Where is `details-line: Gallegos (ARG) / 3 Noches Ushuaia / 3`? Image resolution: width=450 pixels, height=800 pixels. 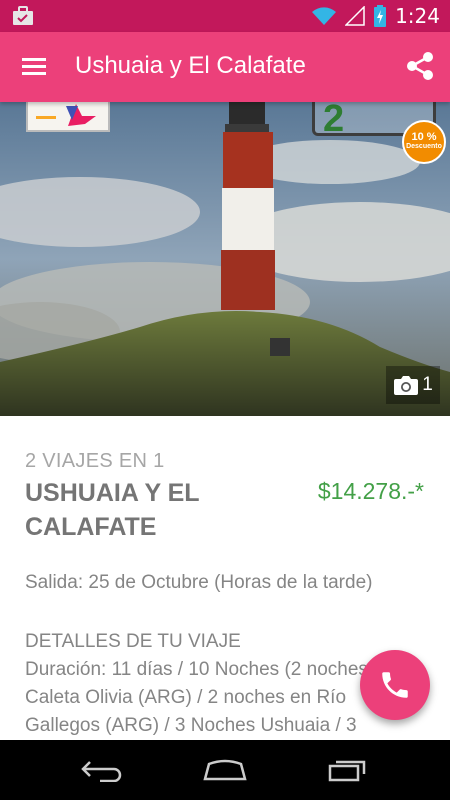
details-line: Gallegos (ARG) / 3 Noches Ushuaia / 3 is located at coordinates (191, 725).